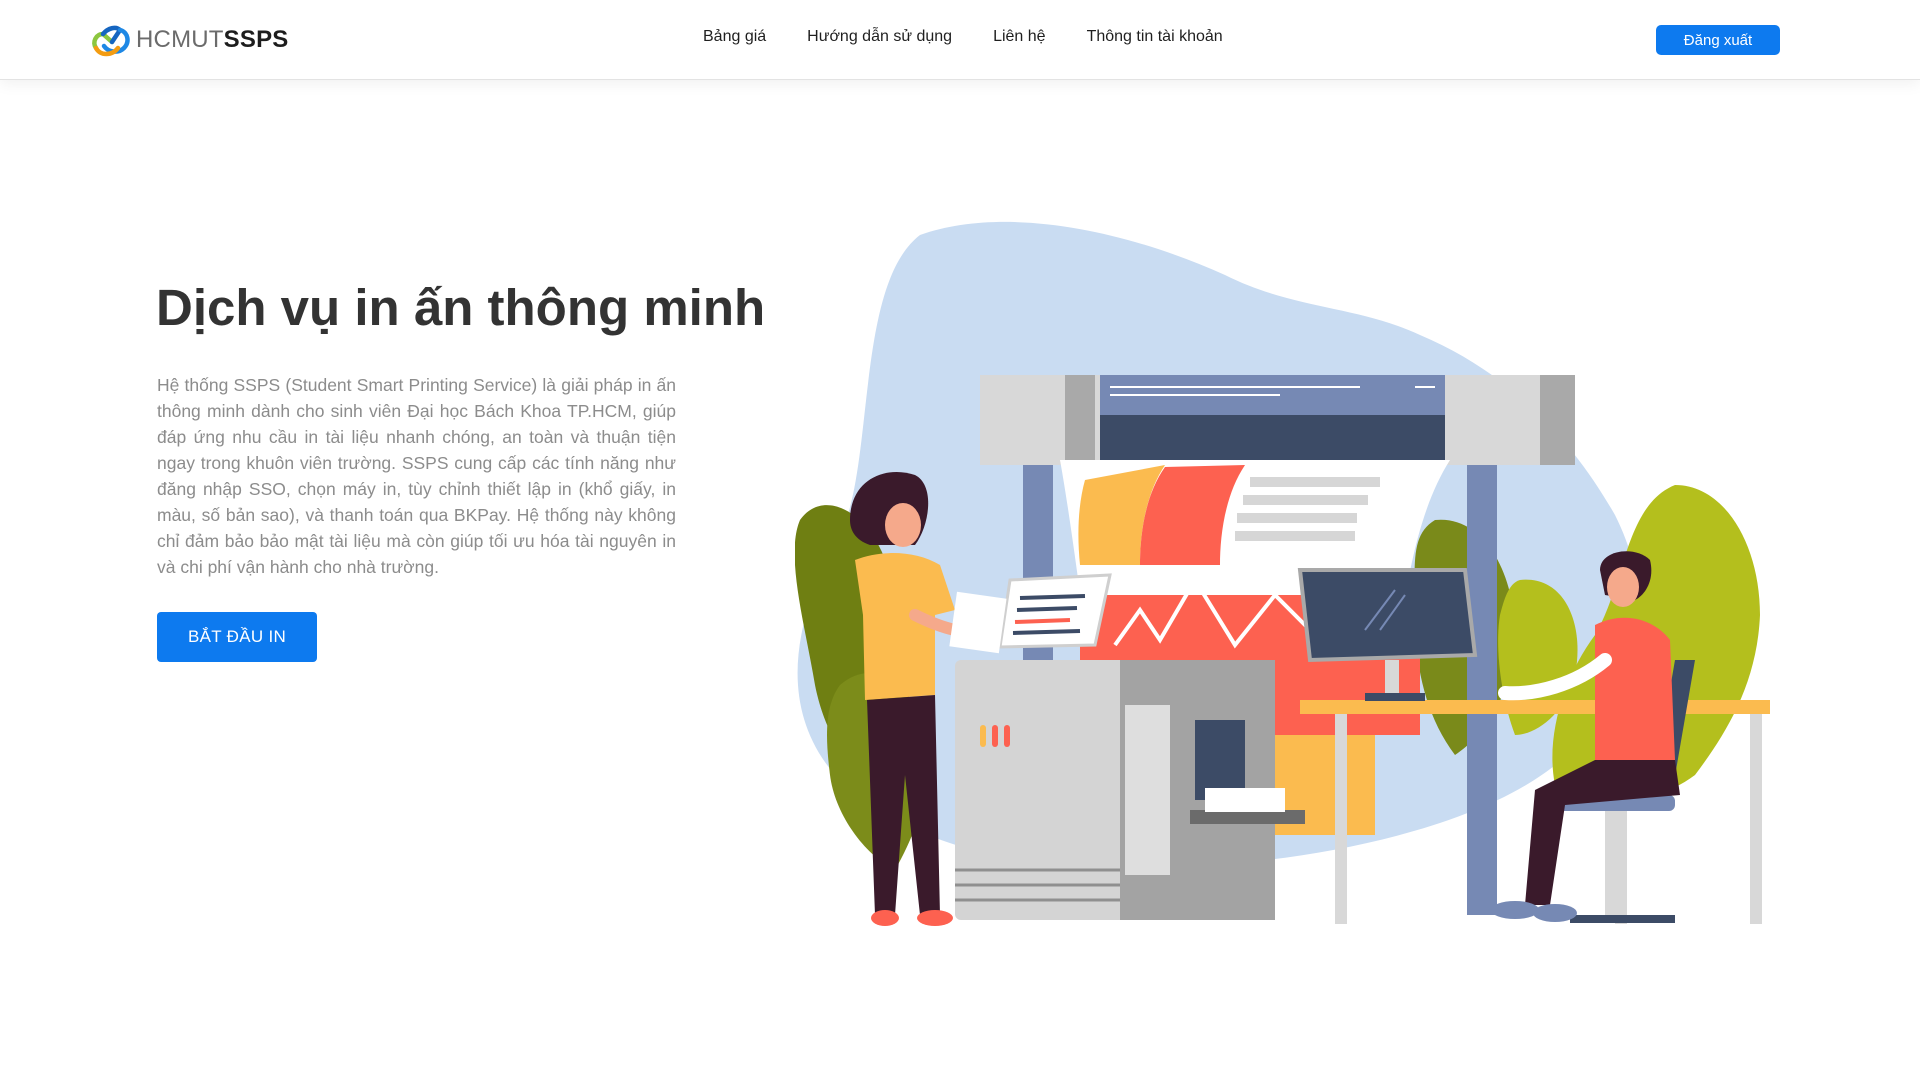  I want to click on brand-name: HCMUTSSPS, so click(212, 40).